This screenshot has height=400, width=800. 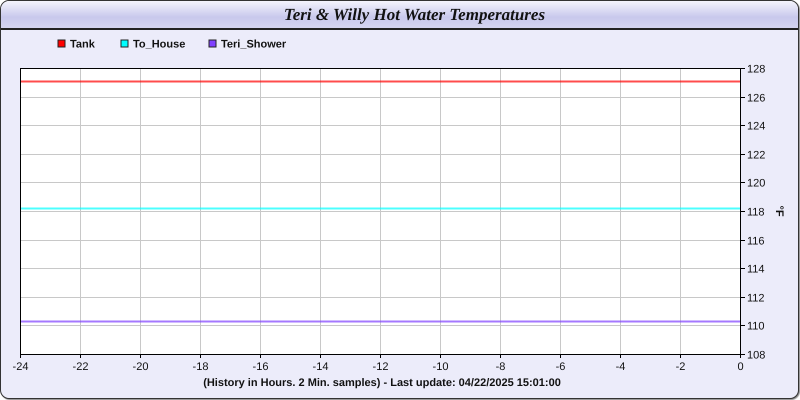 What do you see at coordinates (80, 367) in the screenshot?
I see `x-tick-label: -22` at bounding box center [80, 367].